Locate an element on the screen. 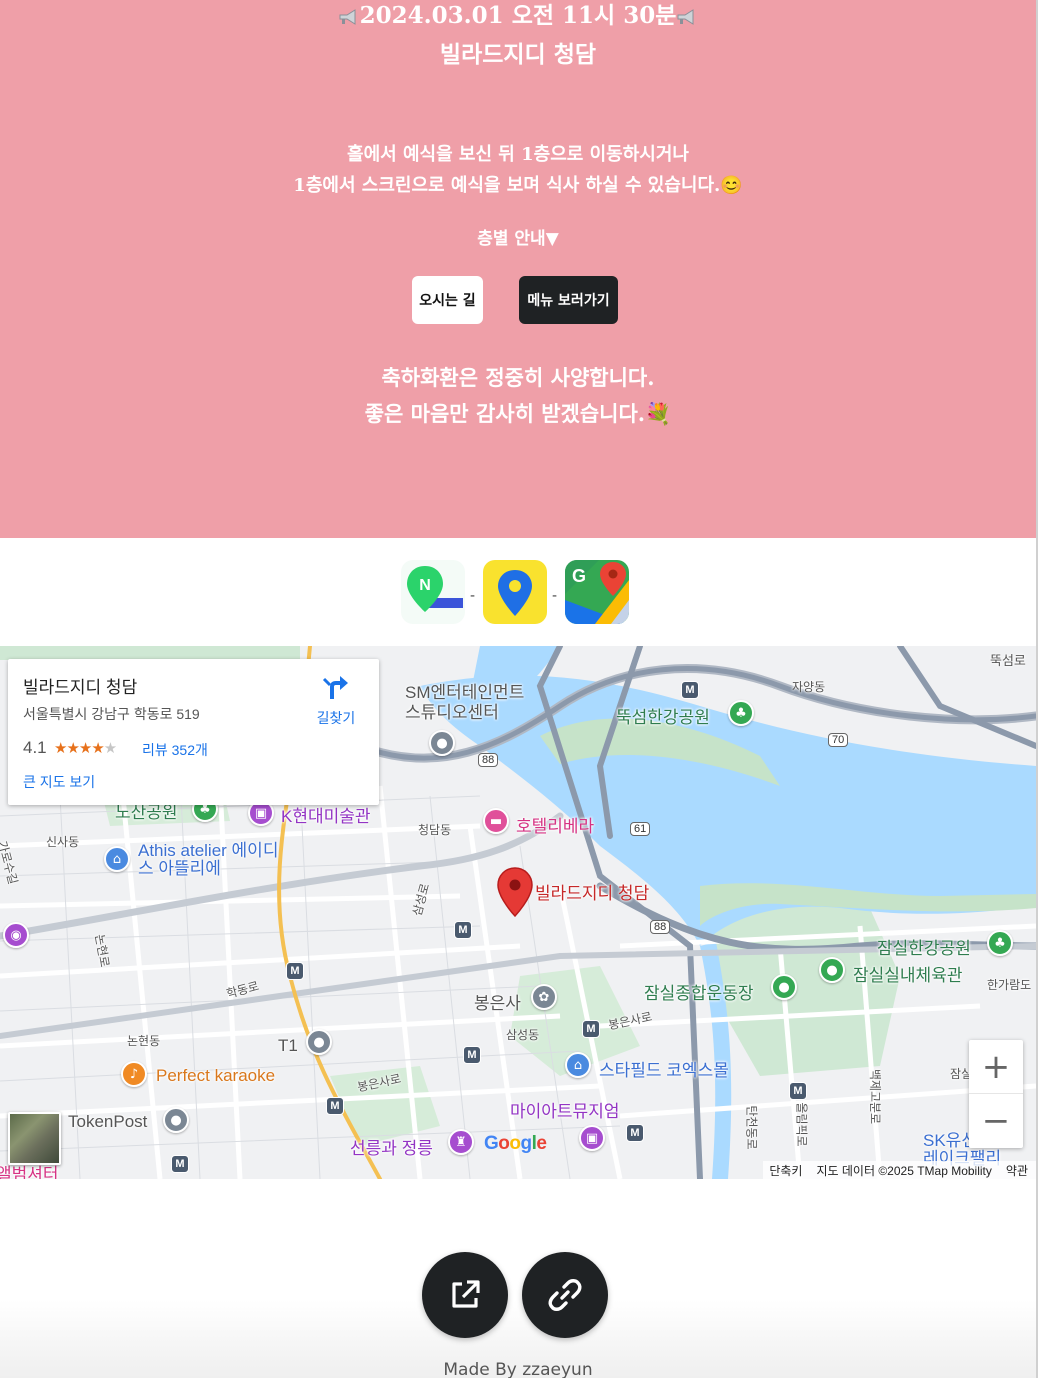  map-label-ttukseom-ro: 뚝섬로 is located at coordinates (1008, 660).